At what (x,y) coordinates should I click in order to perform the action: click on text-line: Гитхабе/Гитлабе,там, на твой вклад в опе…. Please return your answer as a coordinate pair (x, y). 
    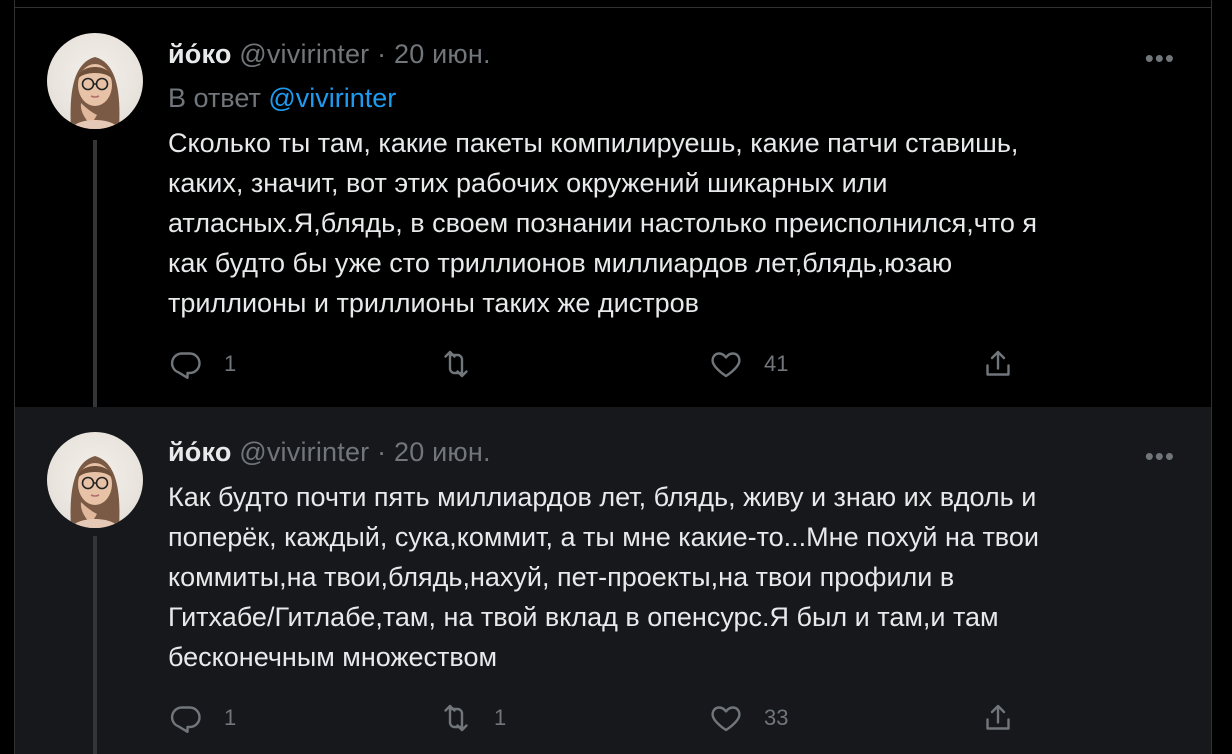
    Looking at the image, I should click on (583, 617).